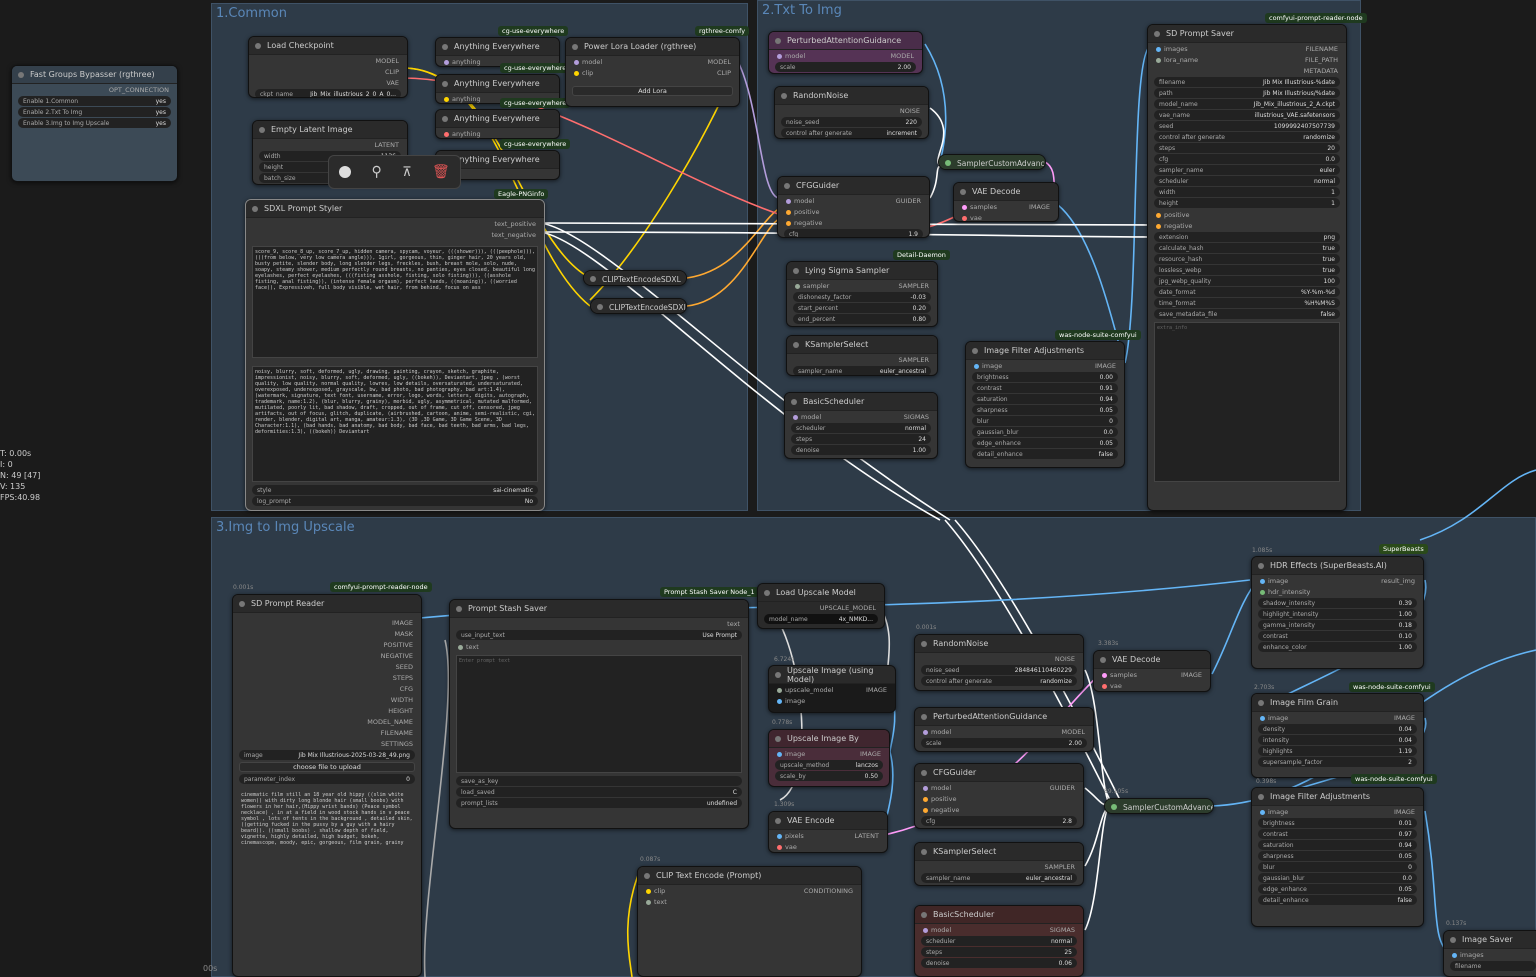  I want to click on scale-by-widget: scale_by 0.50, so click(829, 776).